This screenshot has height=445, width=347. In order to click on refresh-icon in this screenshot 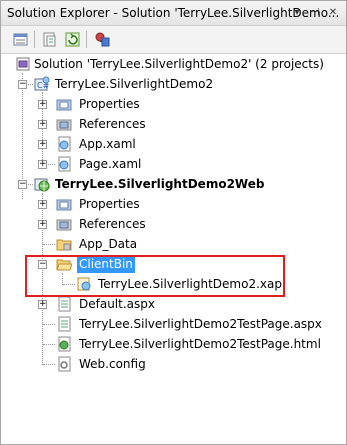, I will do `click(72, 39)`.